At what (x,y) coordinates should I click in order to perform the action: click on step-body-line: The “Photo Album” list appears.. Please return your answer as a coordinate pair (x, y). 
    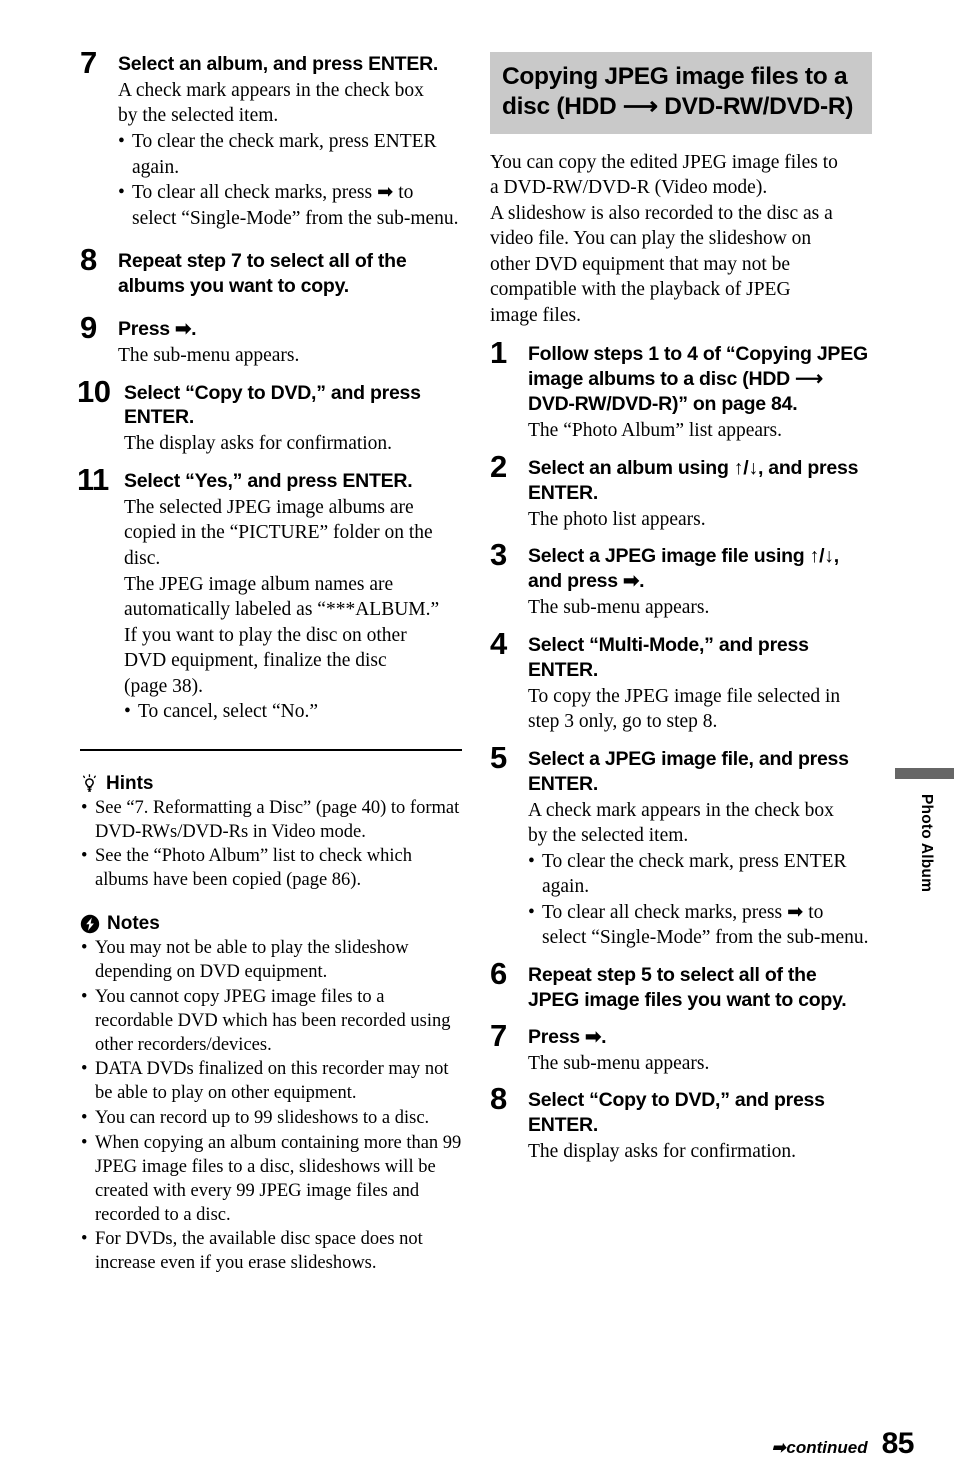
    Looking at the image, I should click on (655, 431).